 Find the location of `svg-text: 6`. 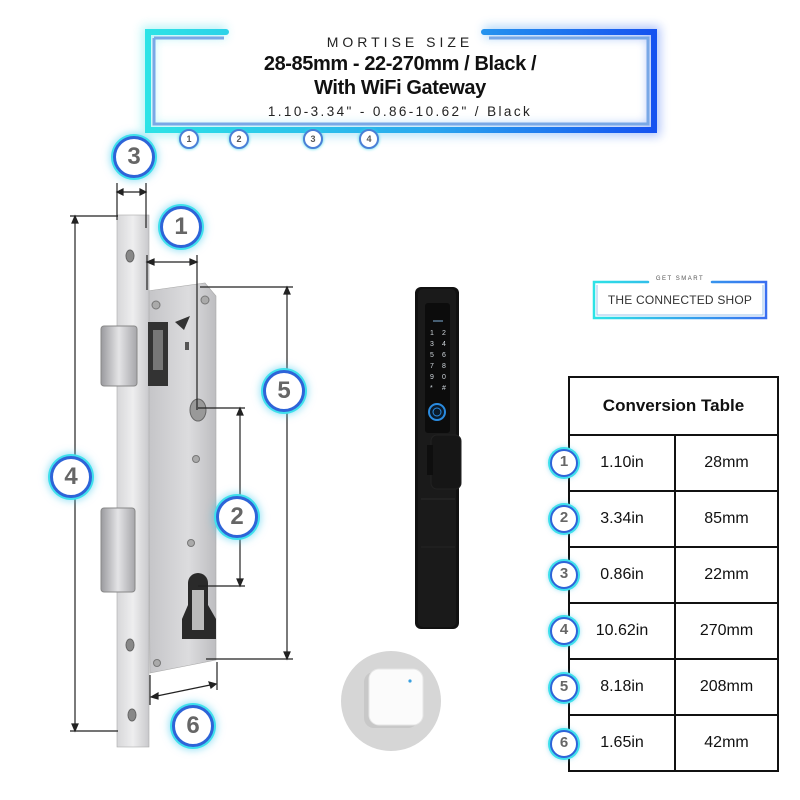

svg-text: 6 is located at coordinates (444, 355).